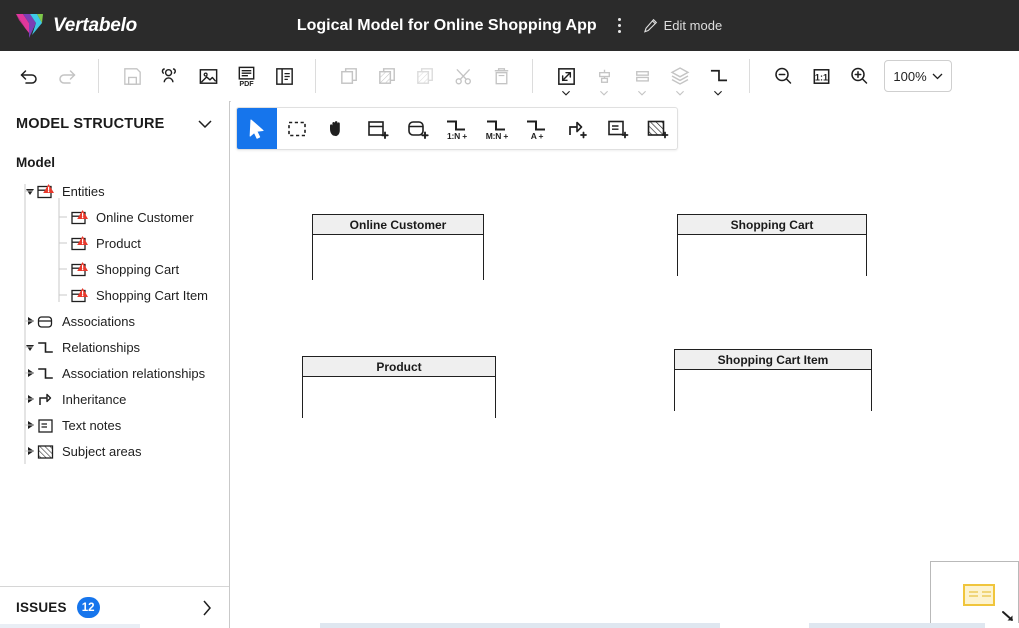 The height and width of the screenshot is (628, 1019). Describe the element at coordinates (114, 243) in the screenshot. I see `tree-node-product: Product` at that location.